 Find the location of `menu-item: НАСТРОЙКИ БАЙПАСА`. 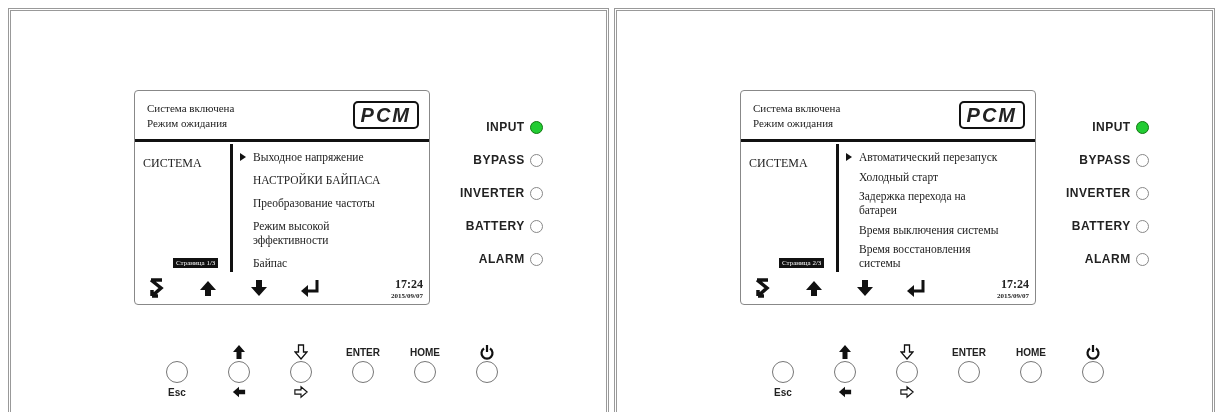

menu-item: НАСТРОЙКИ БАЙПАСА is located at coordinates (310, 180).